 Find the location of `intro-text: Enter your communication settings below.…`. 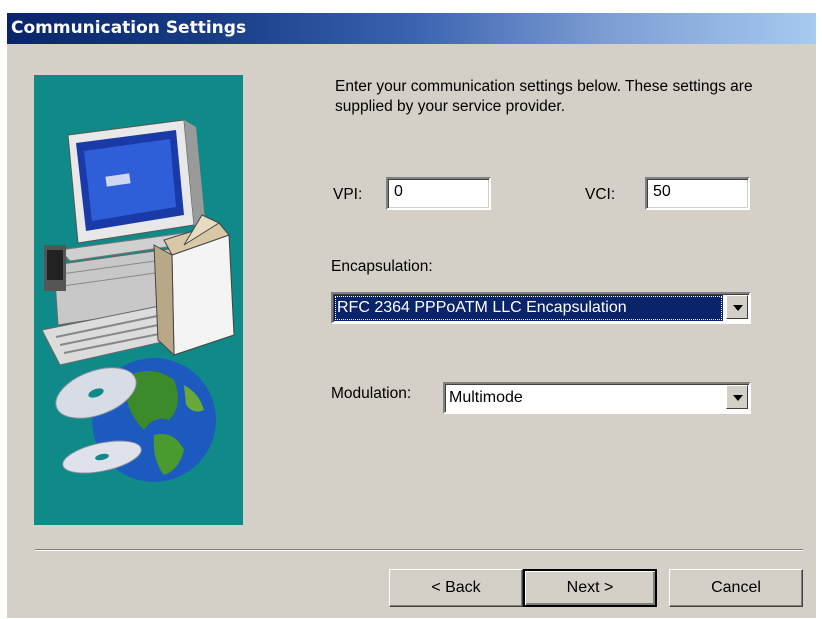

intro-text: Enter your communication settings below.… is located at coordinates (544, 96).